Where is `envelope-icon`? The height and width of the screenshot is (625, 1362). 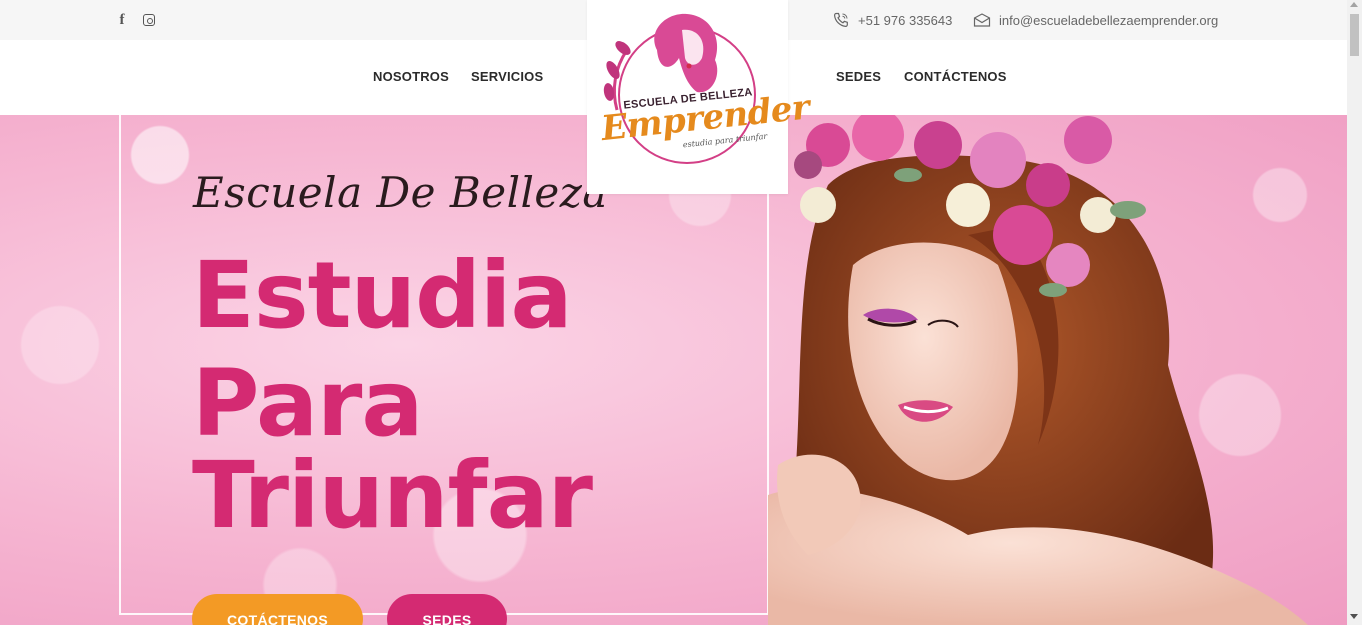 envelope-icon is located at coordinates (982, 20).